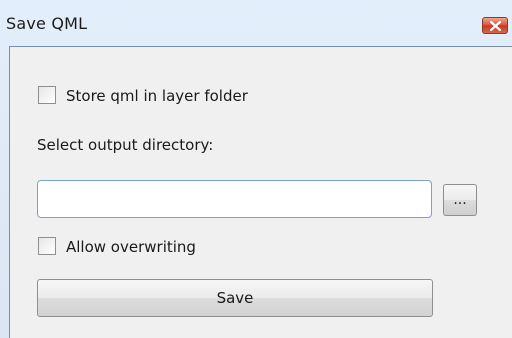  I want to click on save-button: Save, so click(235, 298).